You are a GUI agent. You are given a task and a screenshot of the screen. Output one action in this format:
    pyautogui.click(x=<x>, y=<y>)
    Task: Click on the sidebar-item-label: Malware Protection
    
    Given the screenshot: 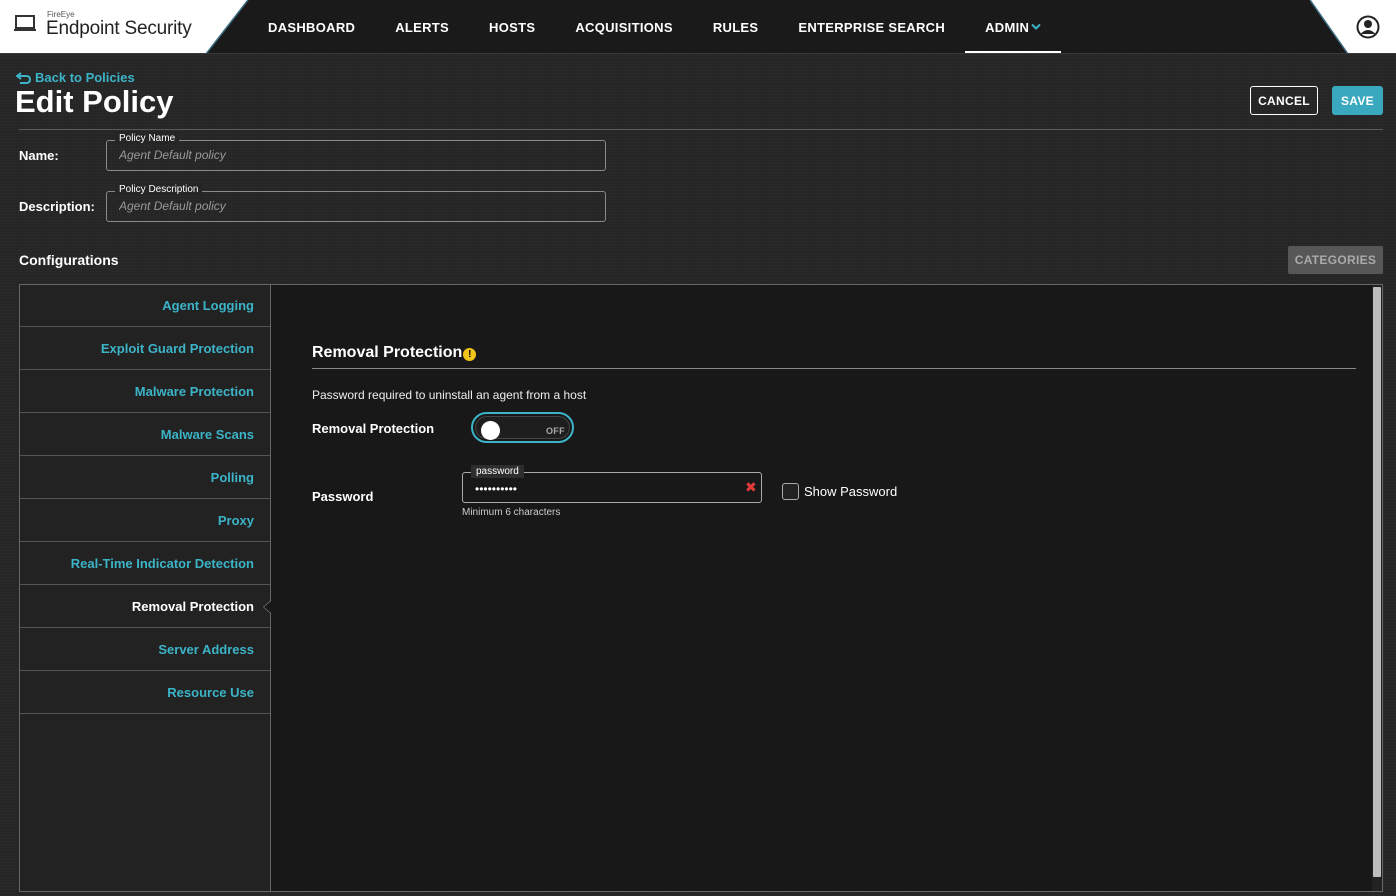 What is the action you would take?
    pyautogui.click(x=194, y=391)
    